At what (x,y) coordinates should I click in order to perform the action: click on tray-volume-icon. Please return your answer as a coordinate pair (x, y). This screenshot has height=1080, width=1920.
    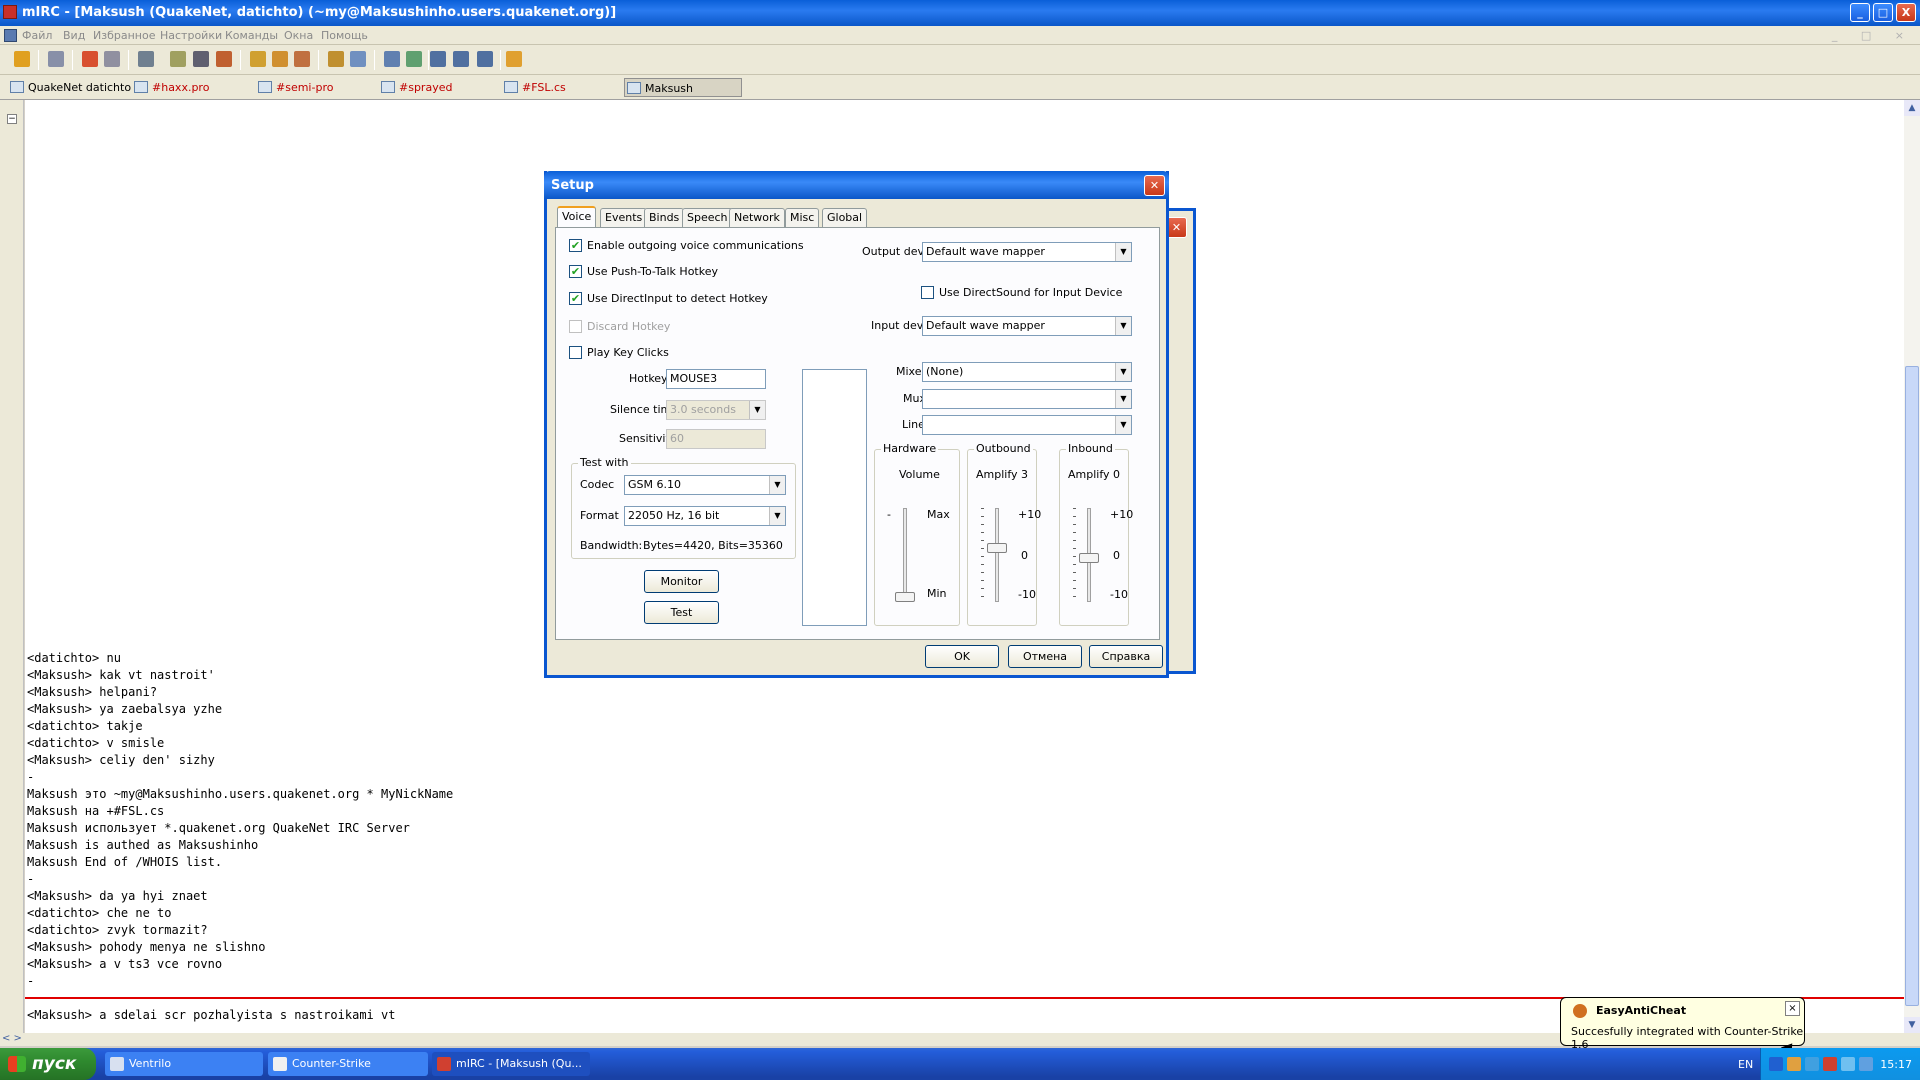
    Looking at the image, I should click on (1866, 1064).